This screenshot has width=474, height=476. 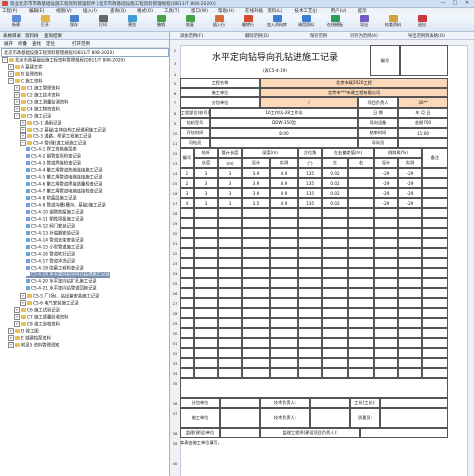 I want to click on tab-query-results: 查询结果, so click(x=53, y=36).